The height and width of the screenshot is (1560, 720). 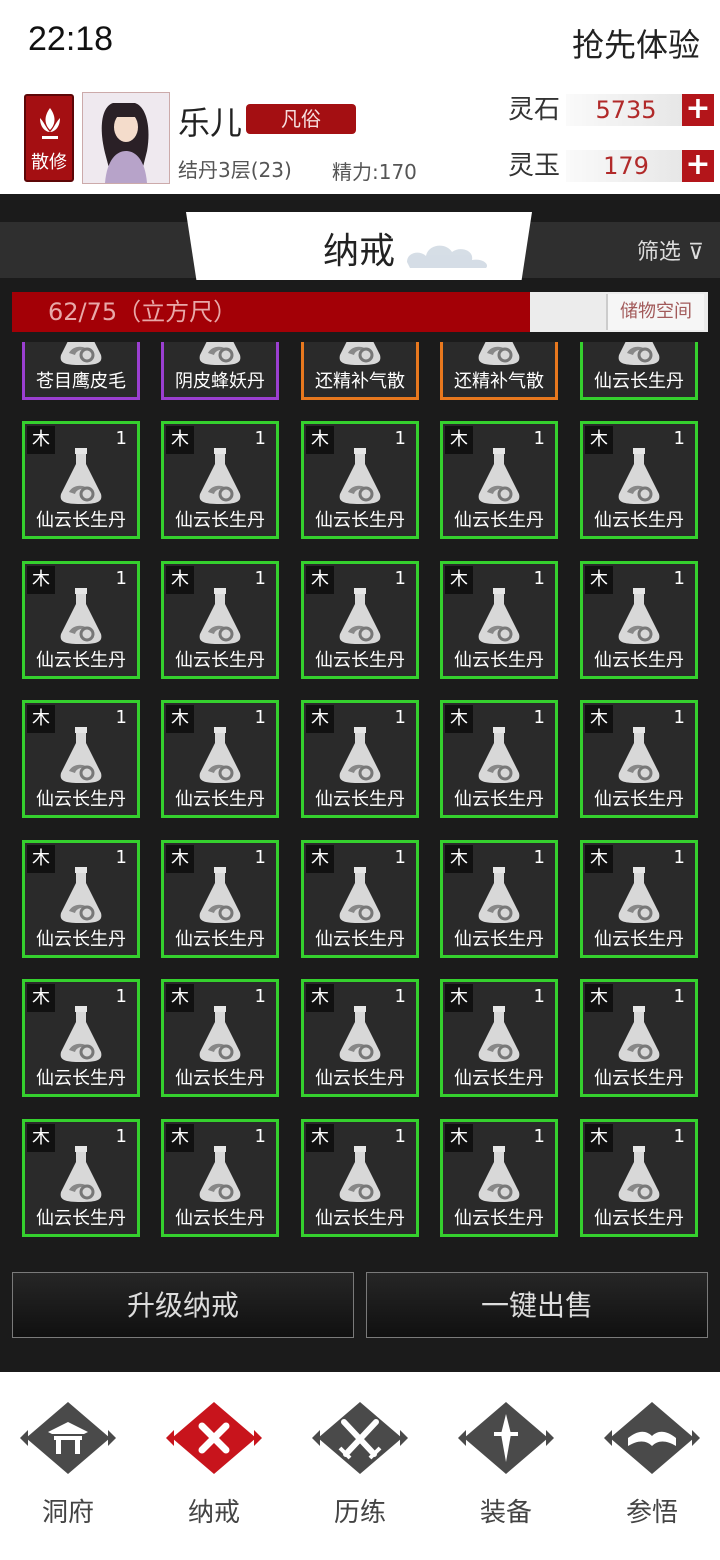 What do you see at coordinates (698, 166) in the screenshot?
I see `add-spirit-jade-button: +` at bounding box center [698, 166].